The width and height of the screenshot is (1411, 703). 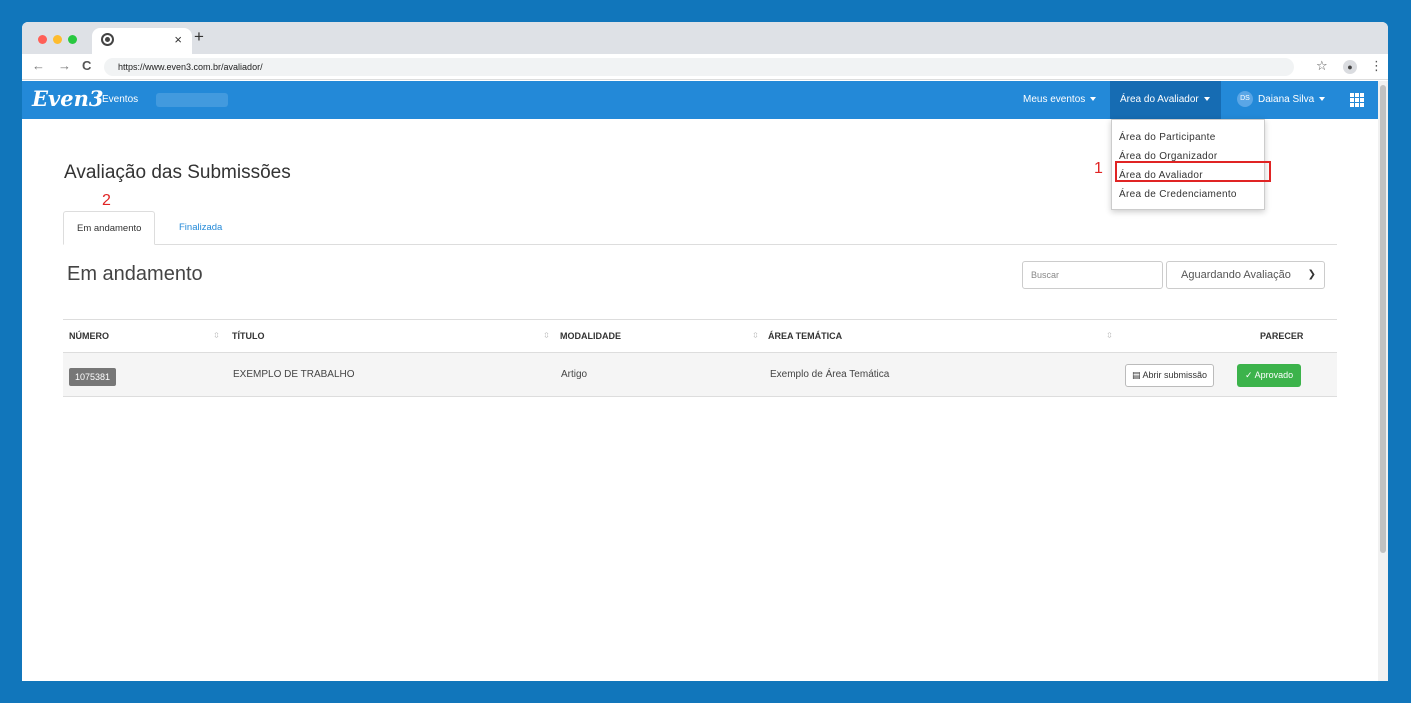 I want to click on col-titulo: TÍTULO, so click(x=248, y=336).